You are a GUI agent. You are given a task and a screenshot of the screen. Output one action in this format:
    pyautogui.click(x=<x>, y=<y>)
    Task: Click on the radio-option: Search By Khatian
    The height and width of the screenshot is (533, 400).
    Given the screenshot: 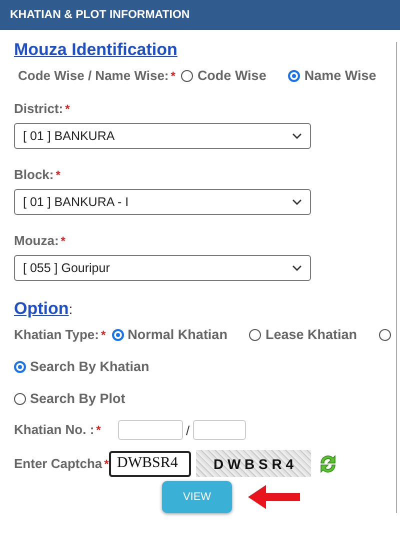 What is the action you would take?
    pyautogui.click(x=82, y=366)
    